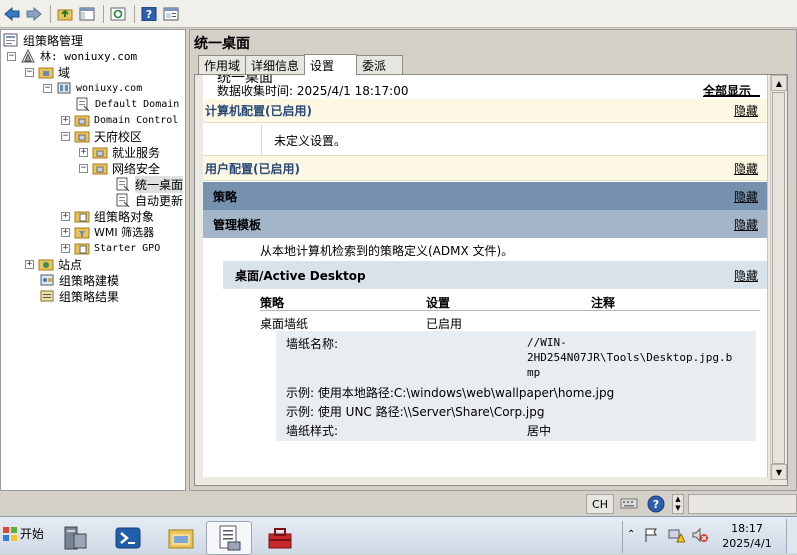 Image resolution: width=797 pixels, height=555 pixels. What do you see at coordinates (676, 536) in the screenshot?
I see `network-warning-icon` at bounding box center [676, 536].